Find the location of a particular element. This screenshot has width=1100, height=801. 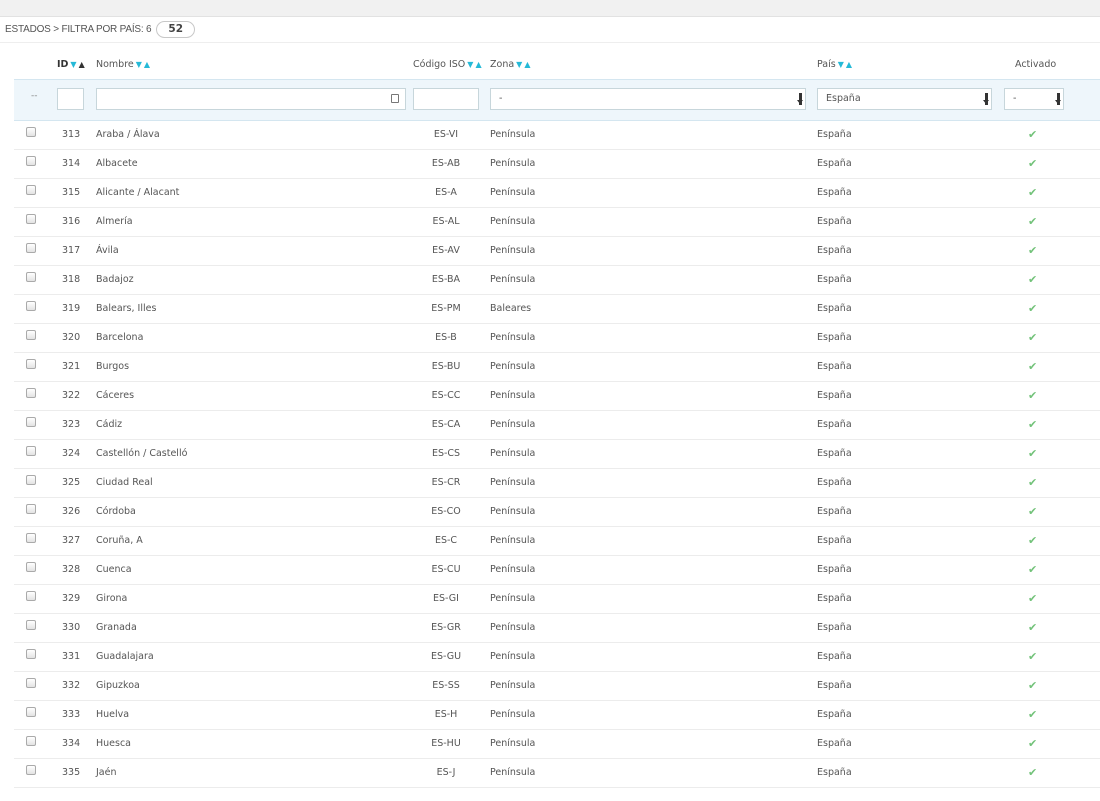

table-row: 330 Granada ES-GR Península España ✔ is located at coordinates (557, 628).